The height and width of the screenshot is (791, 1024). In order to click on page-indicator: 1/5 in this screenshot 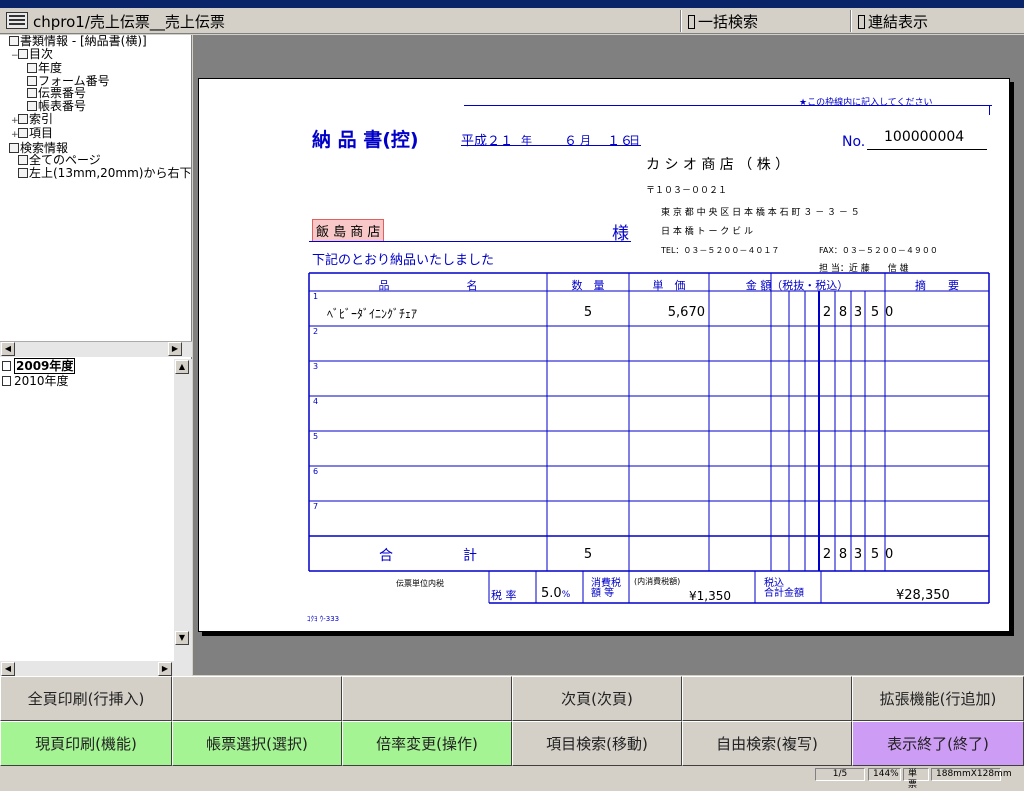, I will do `click(840, 774)`.